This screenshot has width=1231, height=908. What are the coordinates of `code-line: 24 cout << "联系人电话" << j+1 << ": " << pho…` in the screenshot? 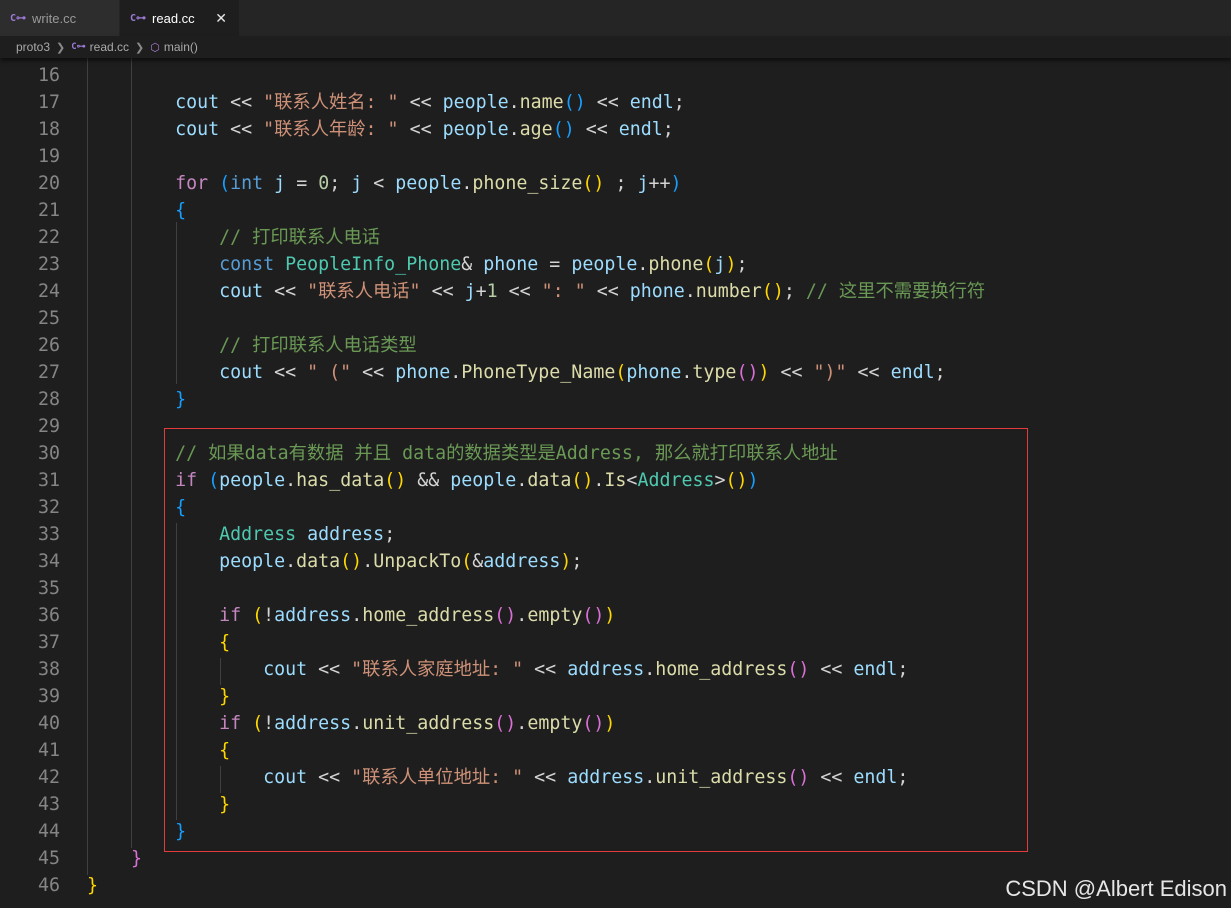 It's located at (615, 291).